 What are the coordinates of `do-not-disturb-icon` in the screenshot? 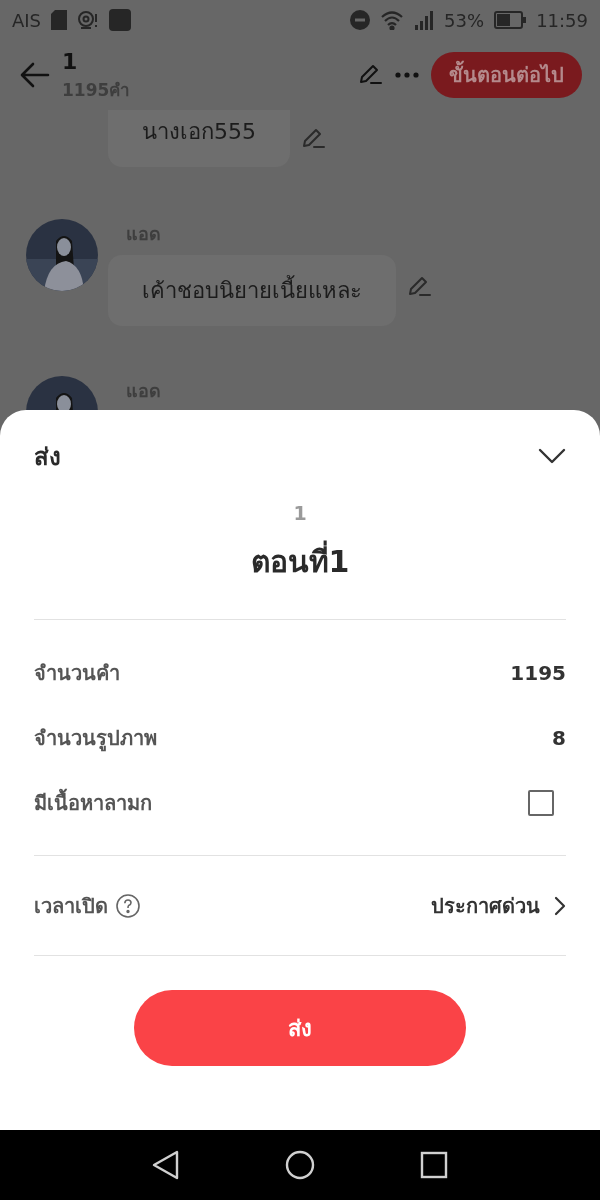 It's located at (360, 20).